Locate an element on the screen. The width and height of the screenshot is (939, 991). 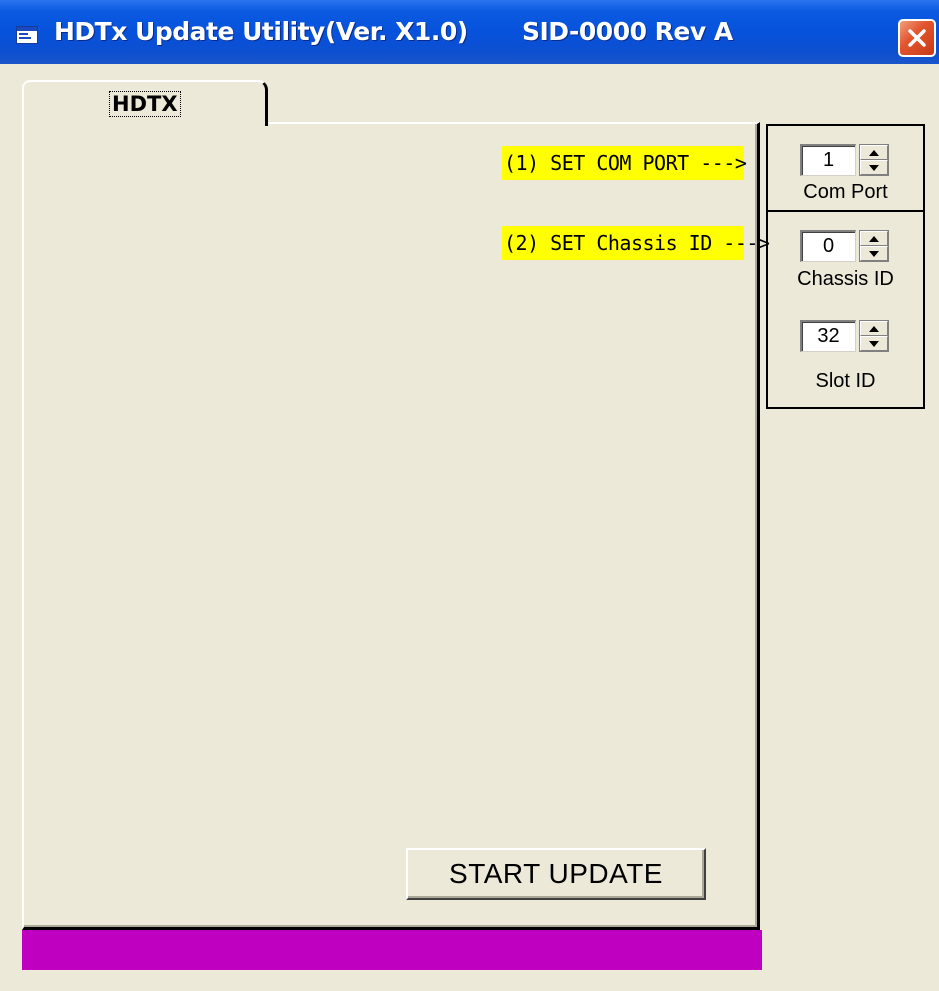
com-port-input: 1 is located at coordinates (828, 160).